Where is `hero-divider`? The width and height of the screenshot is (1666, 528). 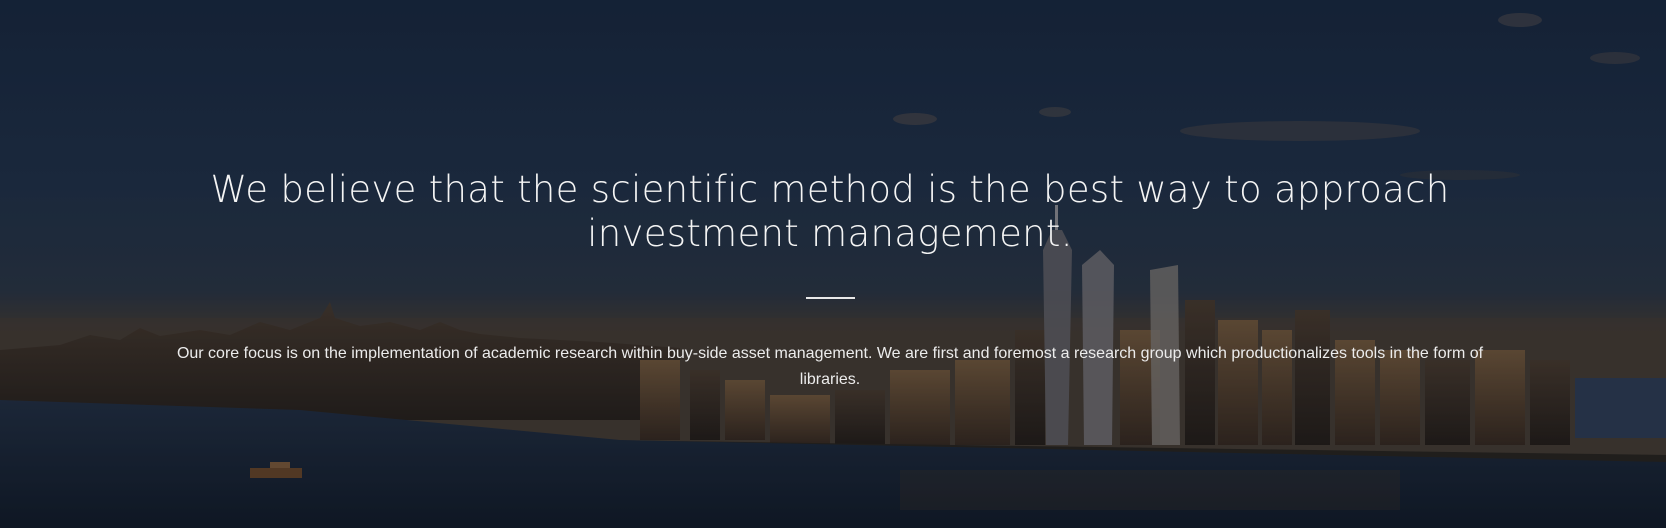
hero-divider is located at coordinates (830, 298).